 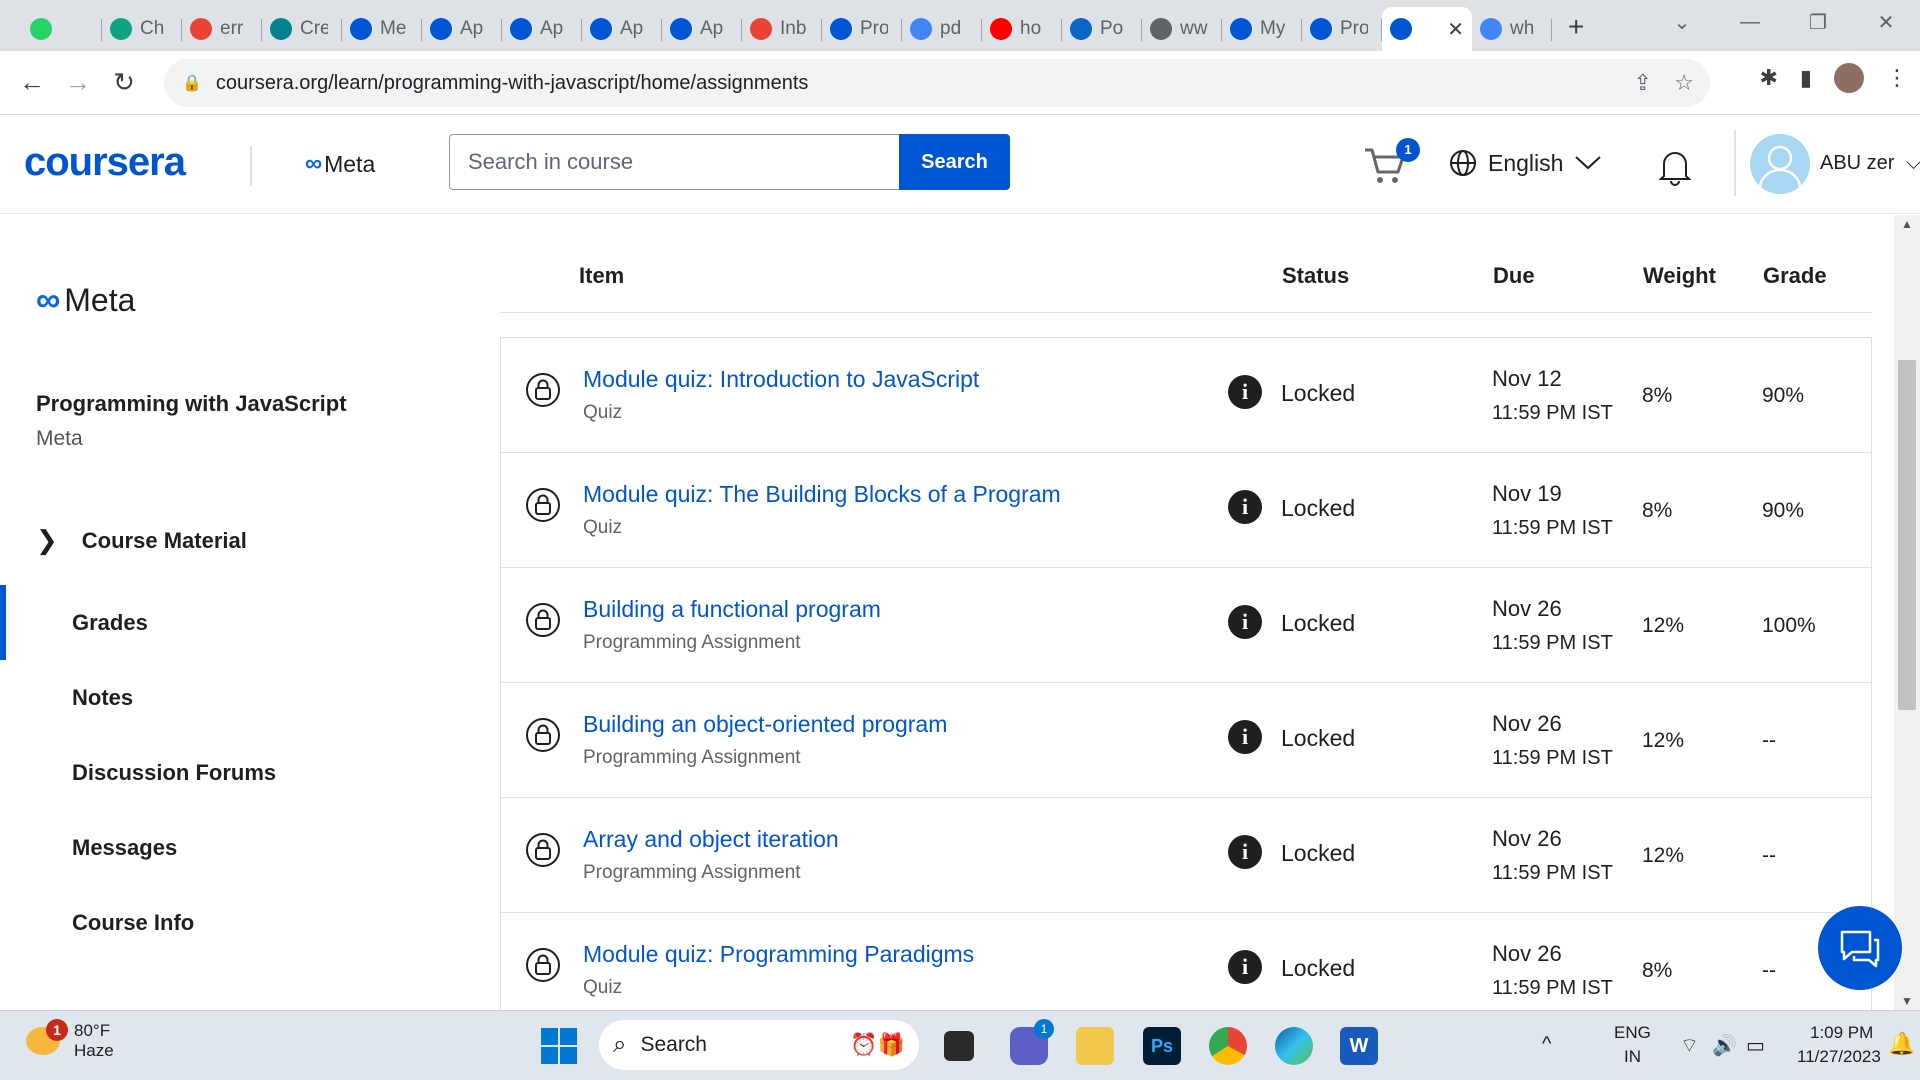 I want to click on google-icon, so click(x=1491, y=29).